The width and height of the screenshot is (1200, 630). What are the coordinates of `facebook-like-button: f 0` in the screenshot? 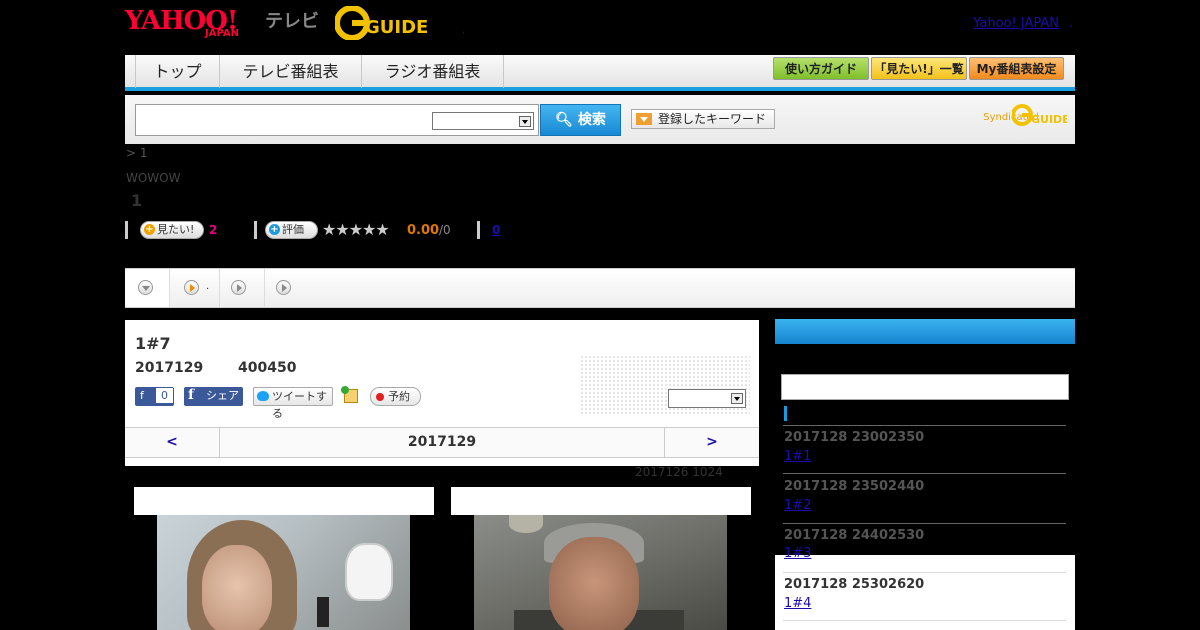 It's located at (154, 396).